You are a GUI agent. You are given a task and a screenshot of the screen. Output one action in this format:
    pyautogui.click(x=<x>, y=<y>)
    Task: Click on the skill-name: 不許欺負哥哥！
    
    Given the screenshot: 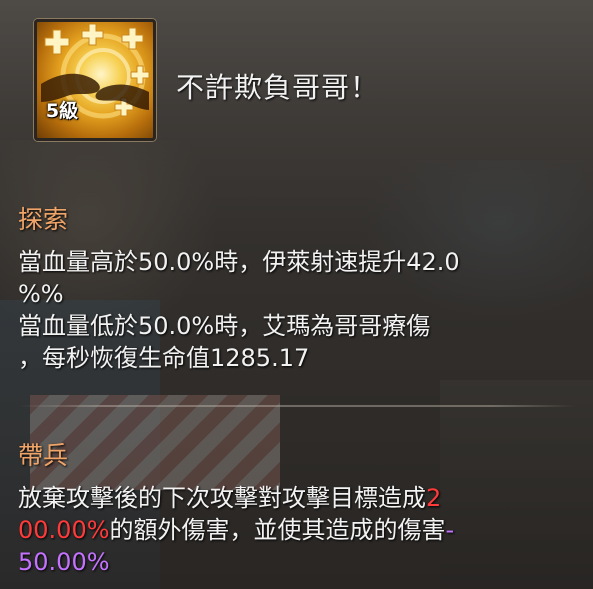 What is the action you would take?
    pyautogui.click(x=278, y=87)
    